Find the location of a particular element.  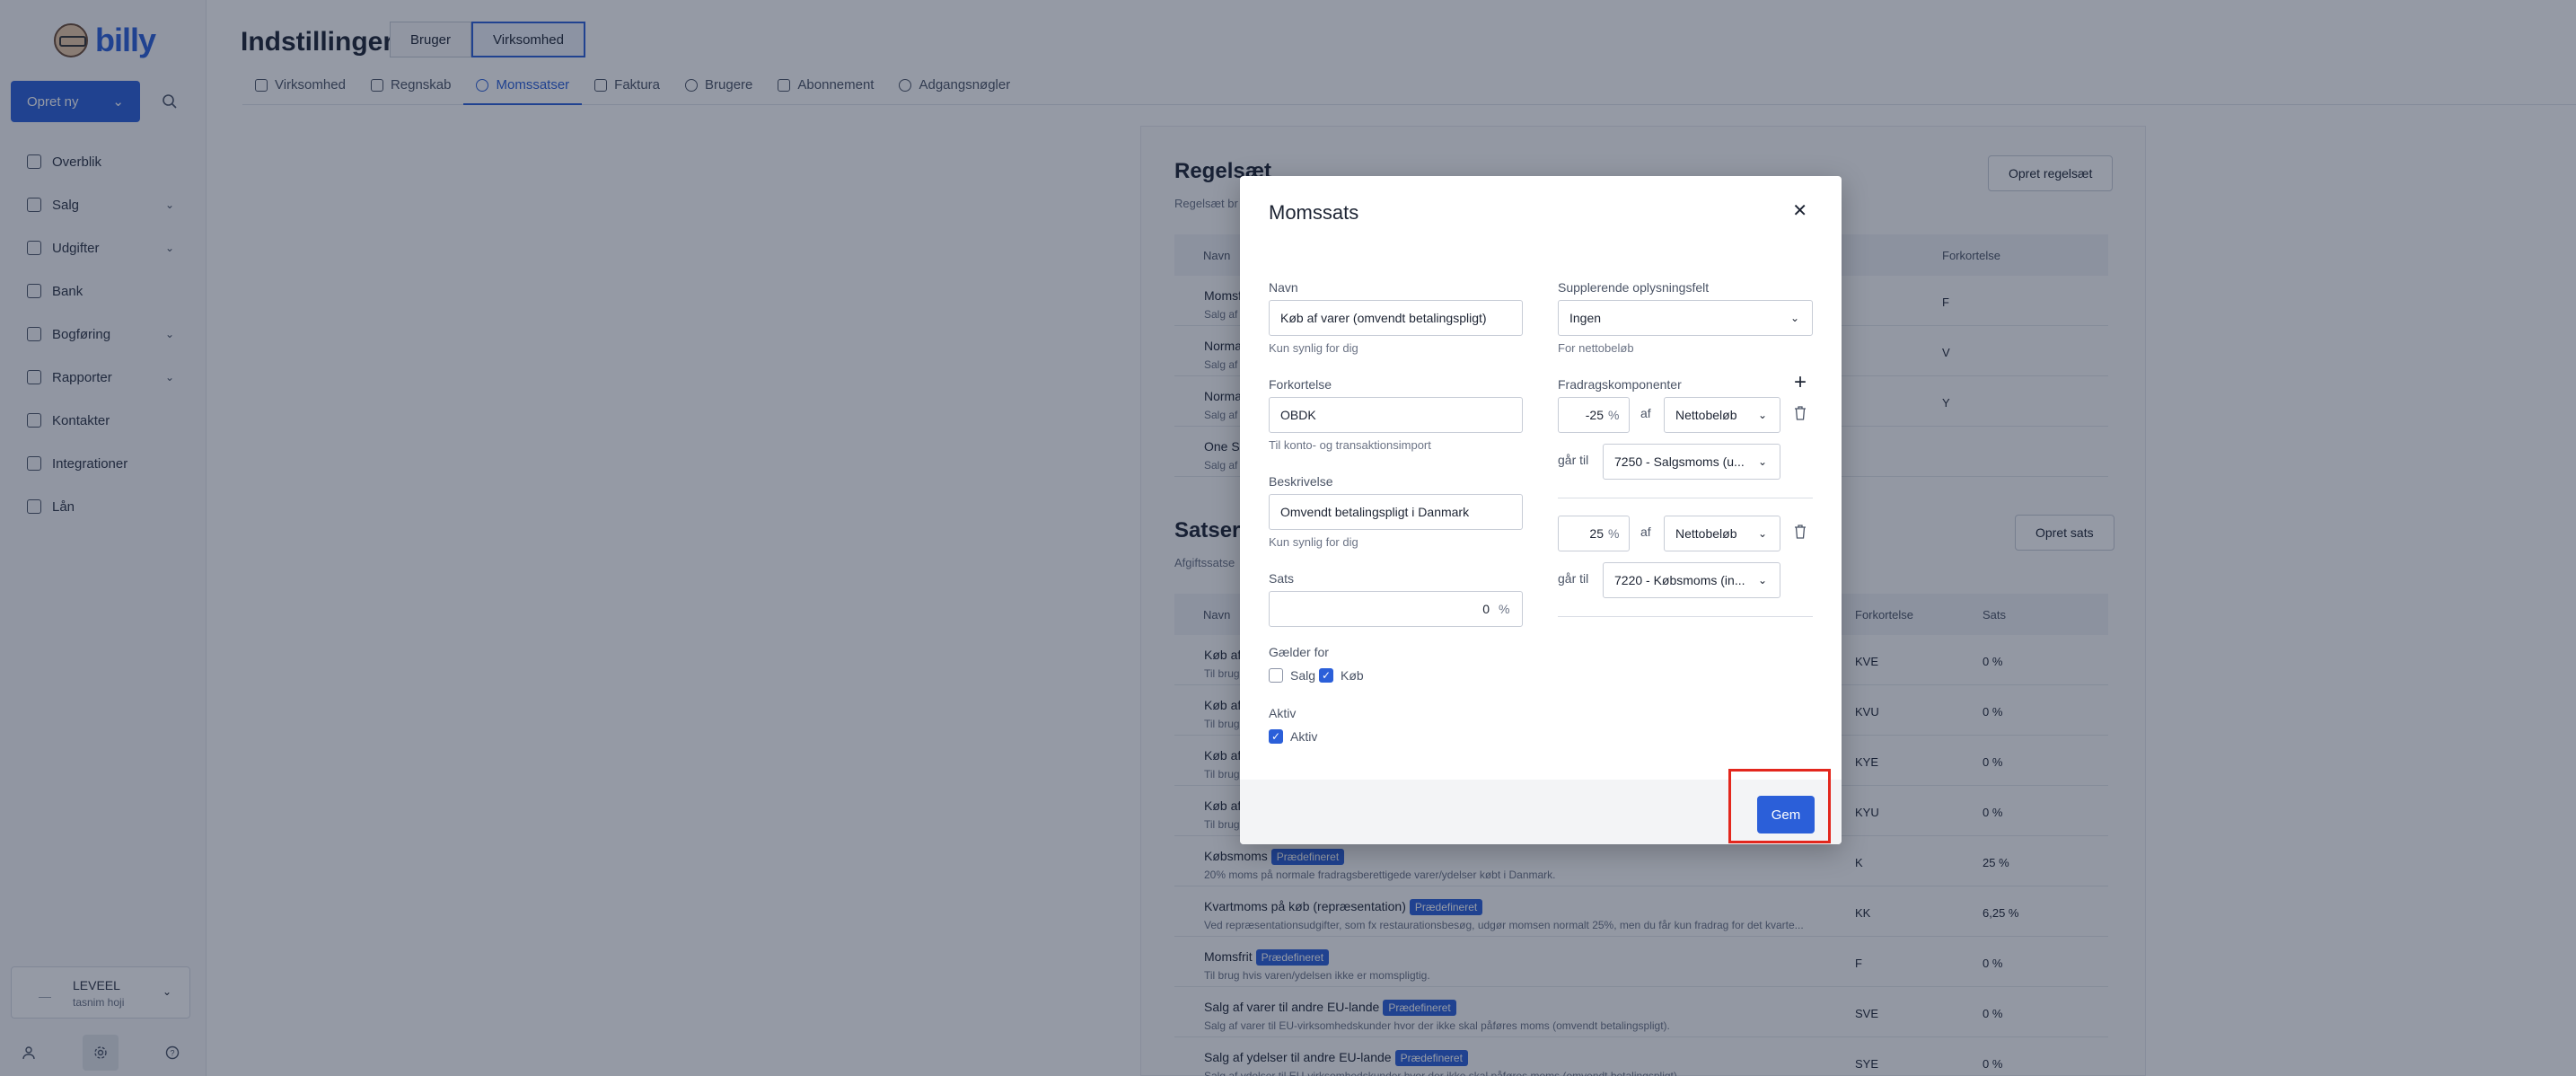

component-1-goes-to-label: går til is located at coordinates (1573, 460).